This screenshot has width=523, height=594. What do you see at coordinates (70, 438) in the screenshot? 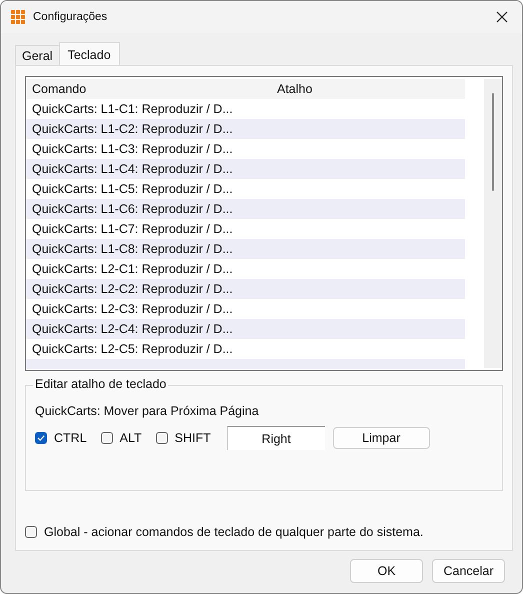
I see `checkbox-label: CTRL` at bounding box center [70, 438].